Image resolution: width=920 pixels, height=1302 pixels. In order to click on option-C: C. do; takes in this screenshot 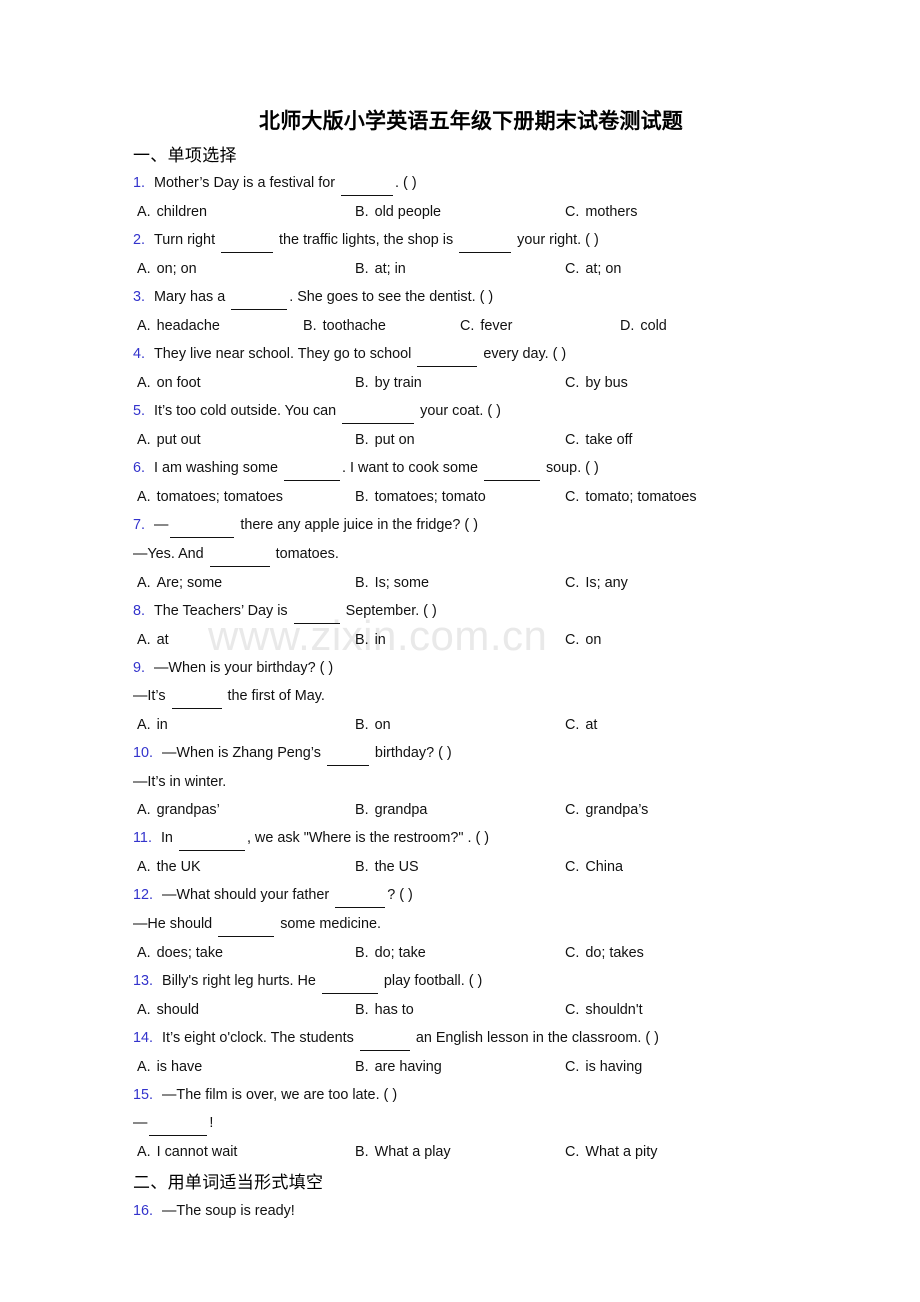, I will do `click(604, 953)`.